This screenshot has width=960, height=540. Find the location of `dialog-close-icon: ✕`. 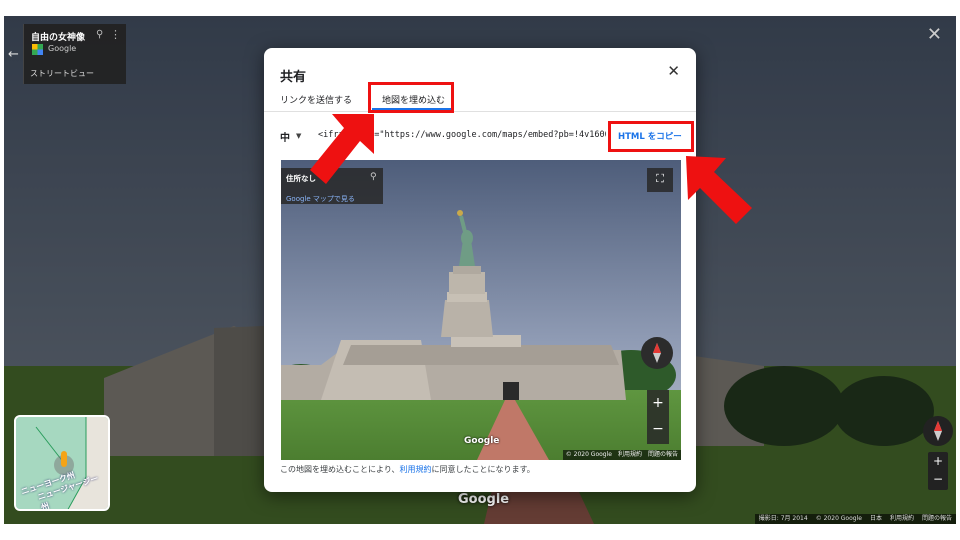

dialog-close-icon: ✕ is located at coordinates (673, 71).